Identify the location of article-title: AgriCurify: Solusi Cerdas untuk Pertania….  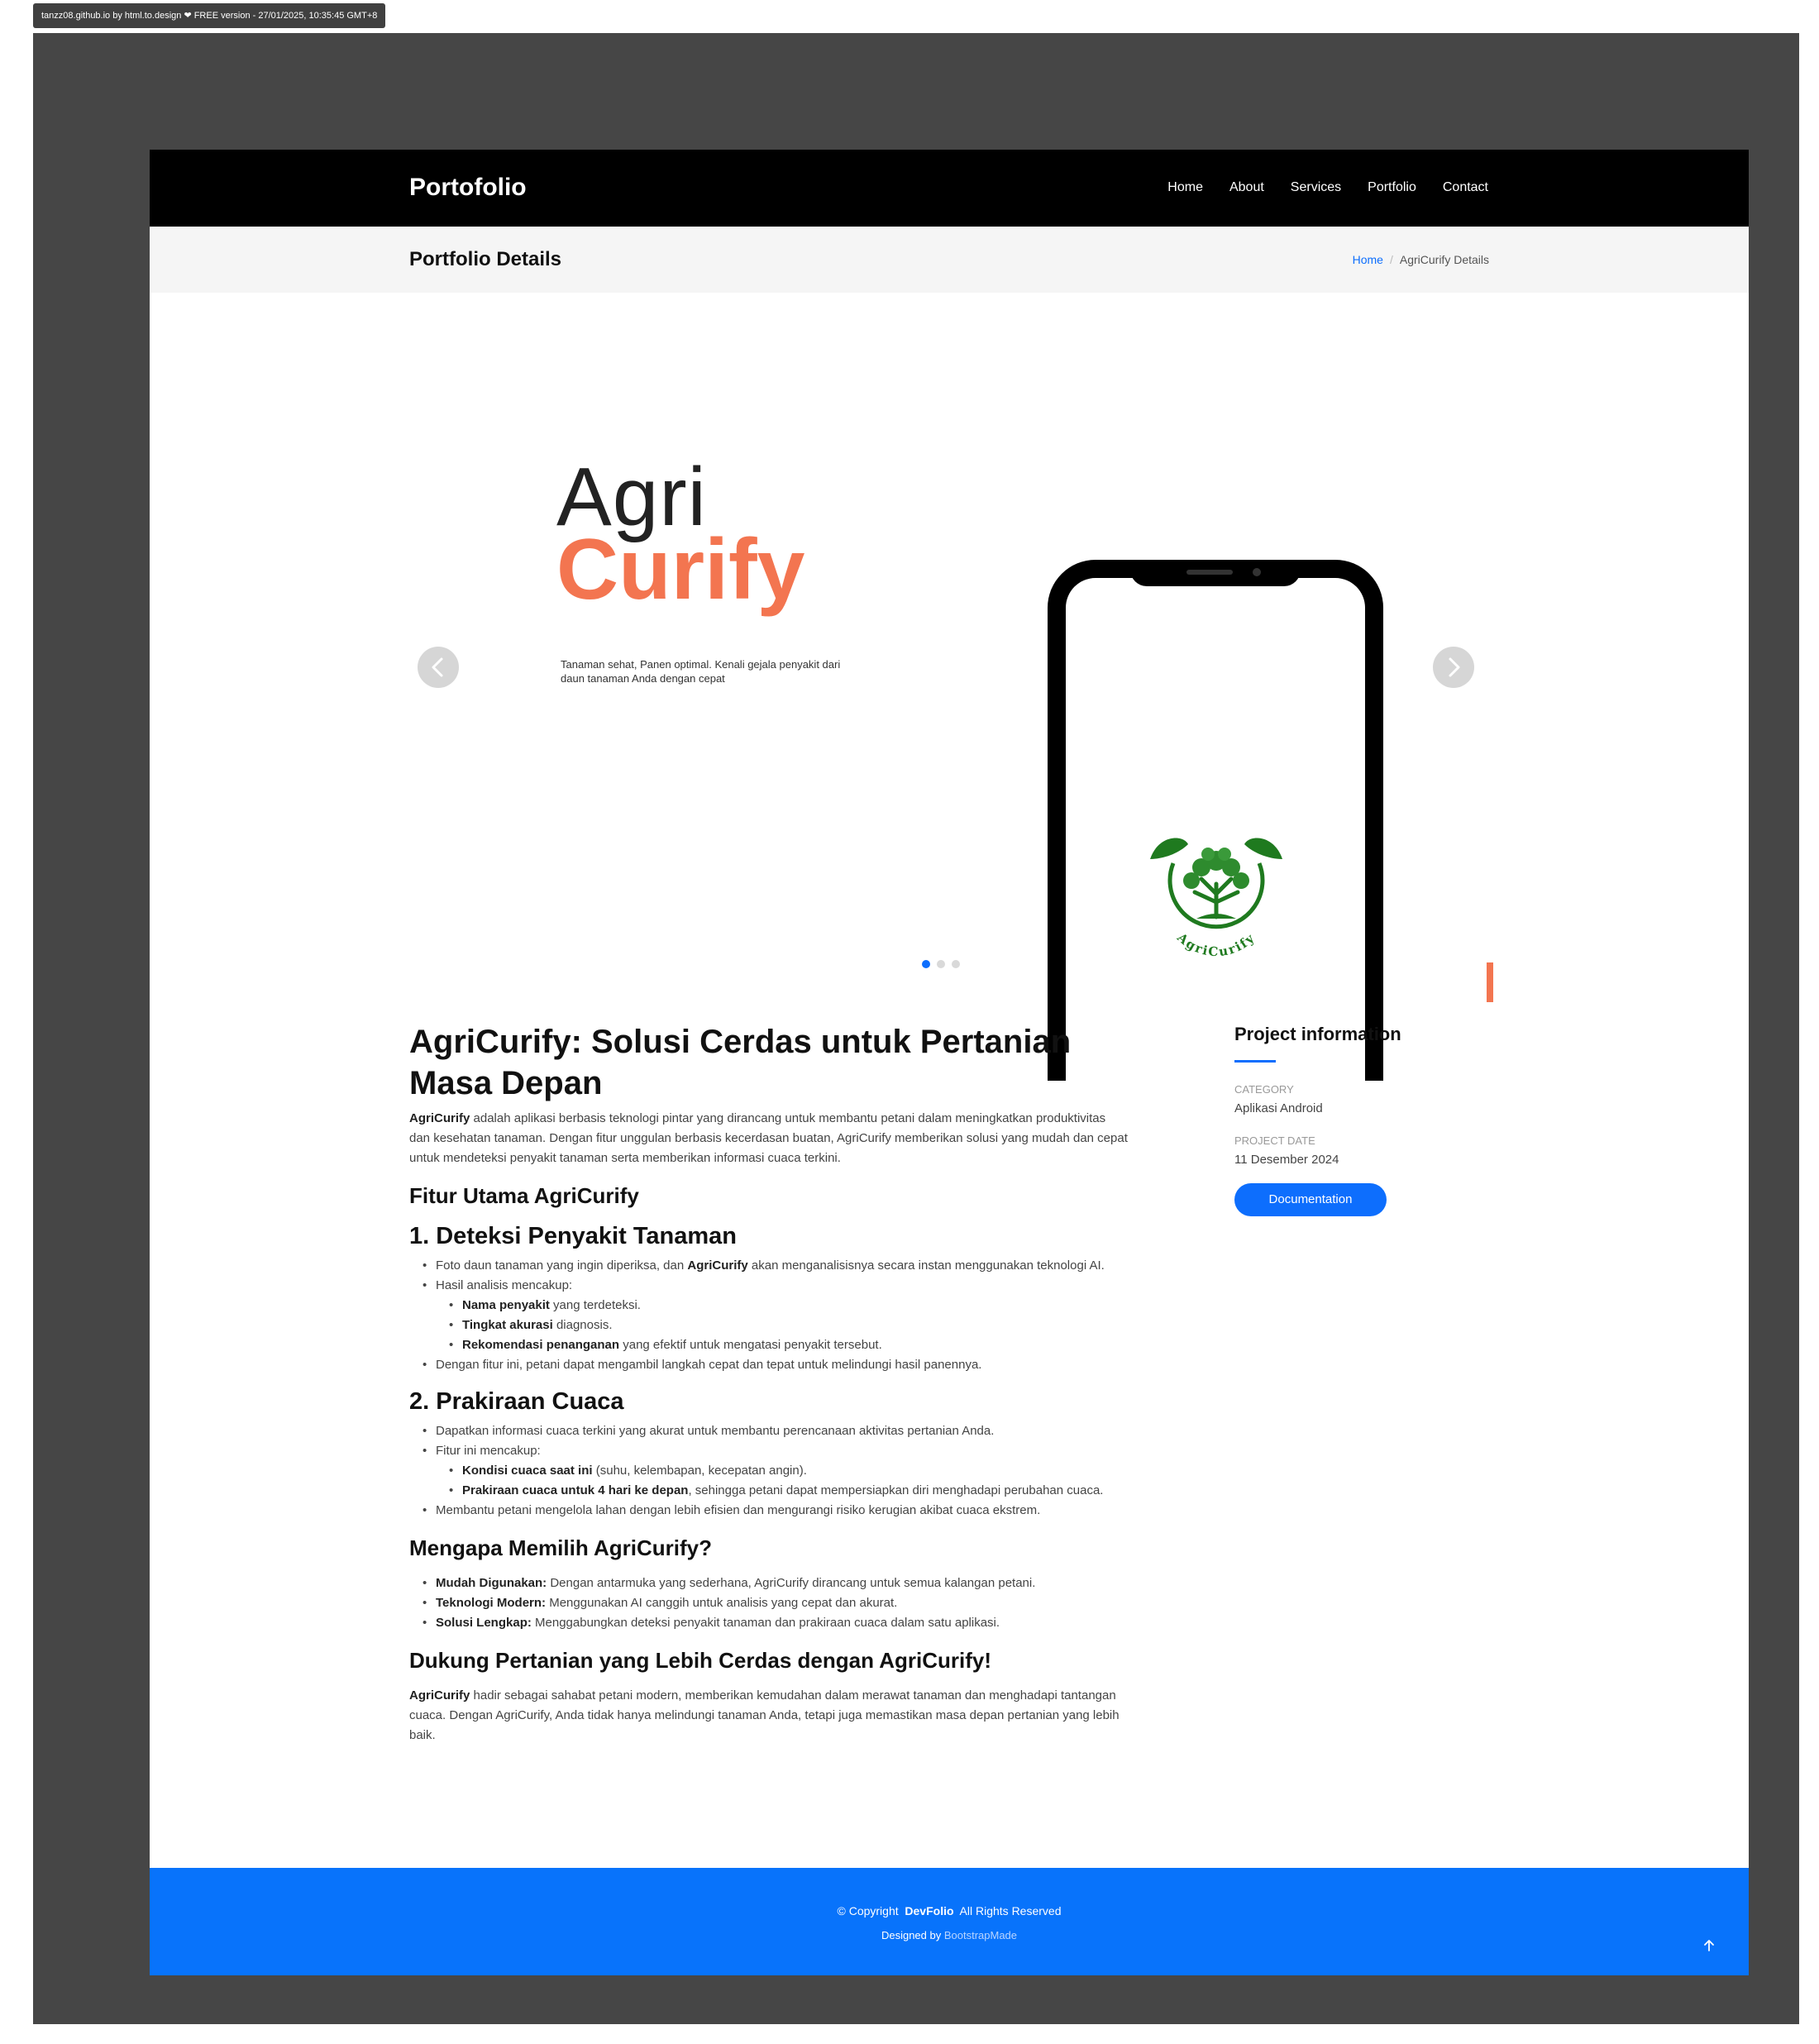
(740, 1062).